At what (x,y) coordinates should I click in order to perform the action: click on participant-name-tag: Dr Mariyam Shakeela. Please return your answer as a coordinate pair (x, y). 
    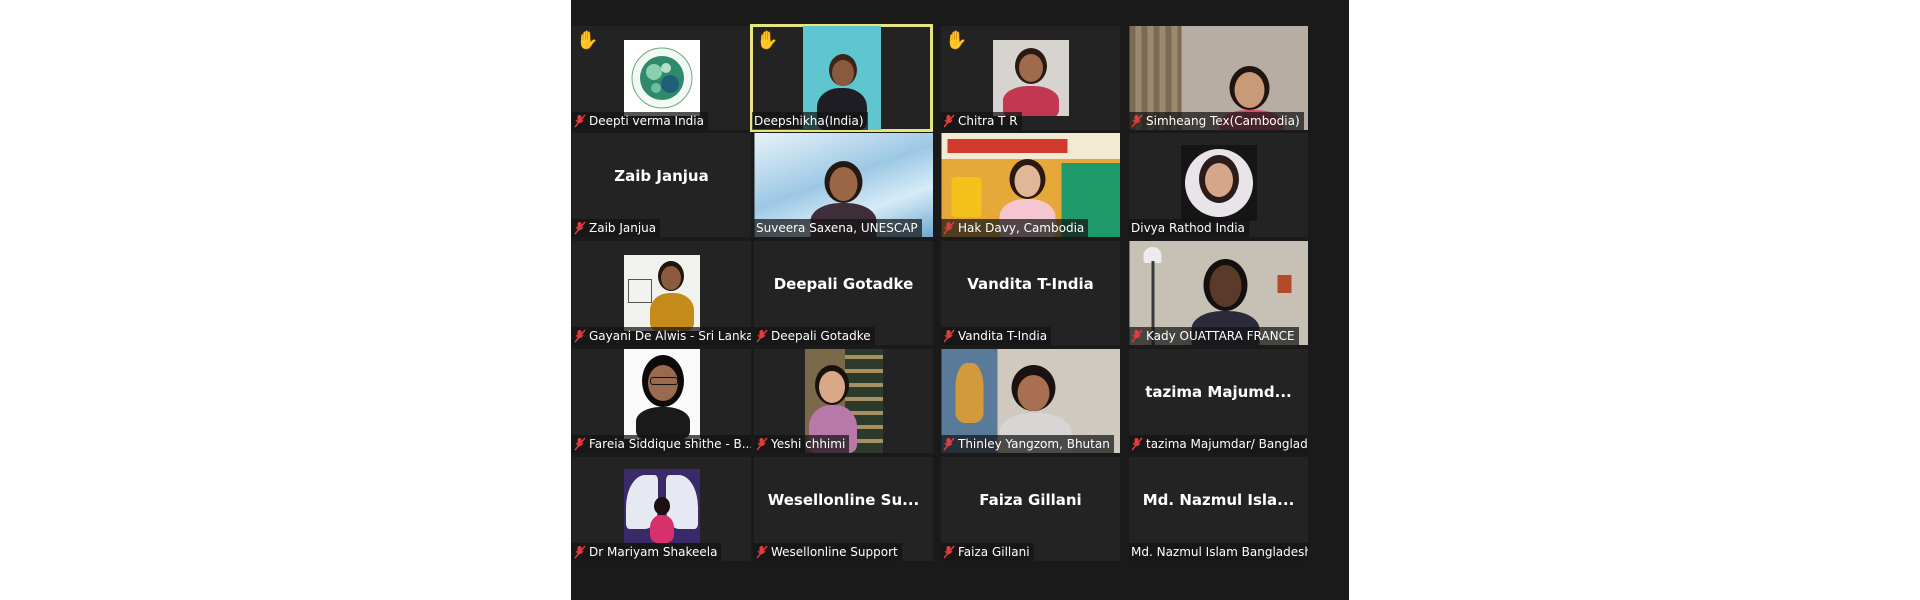
    Looking at the image, I should click on (647, 552).